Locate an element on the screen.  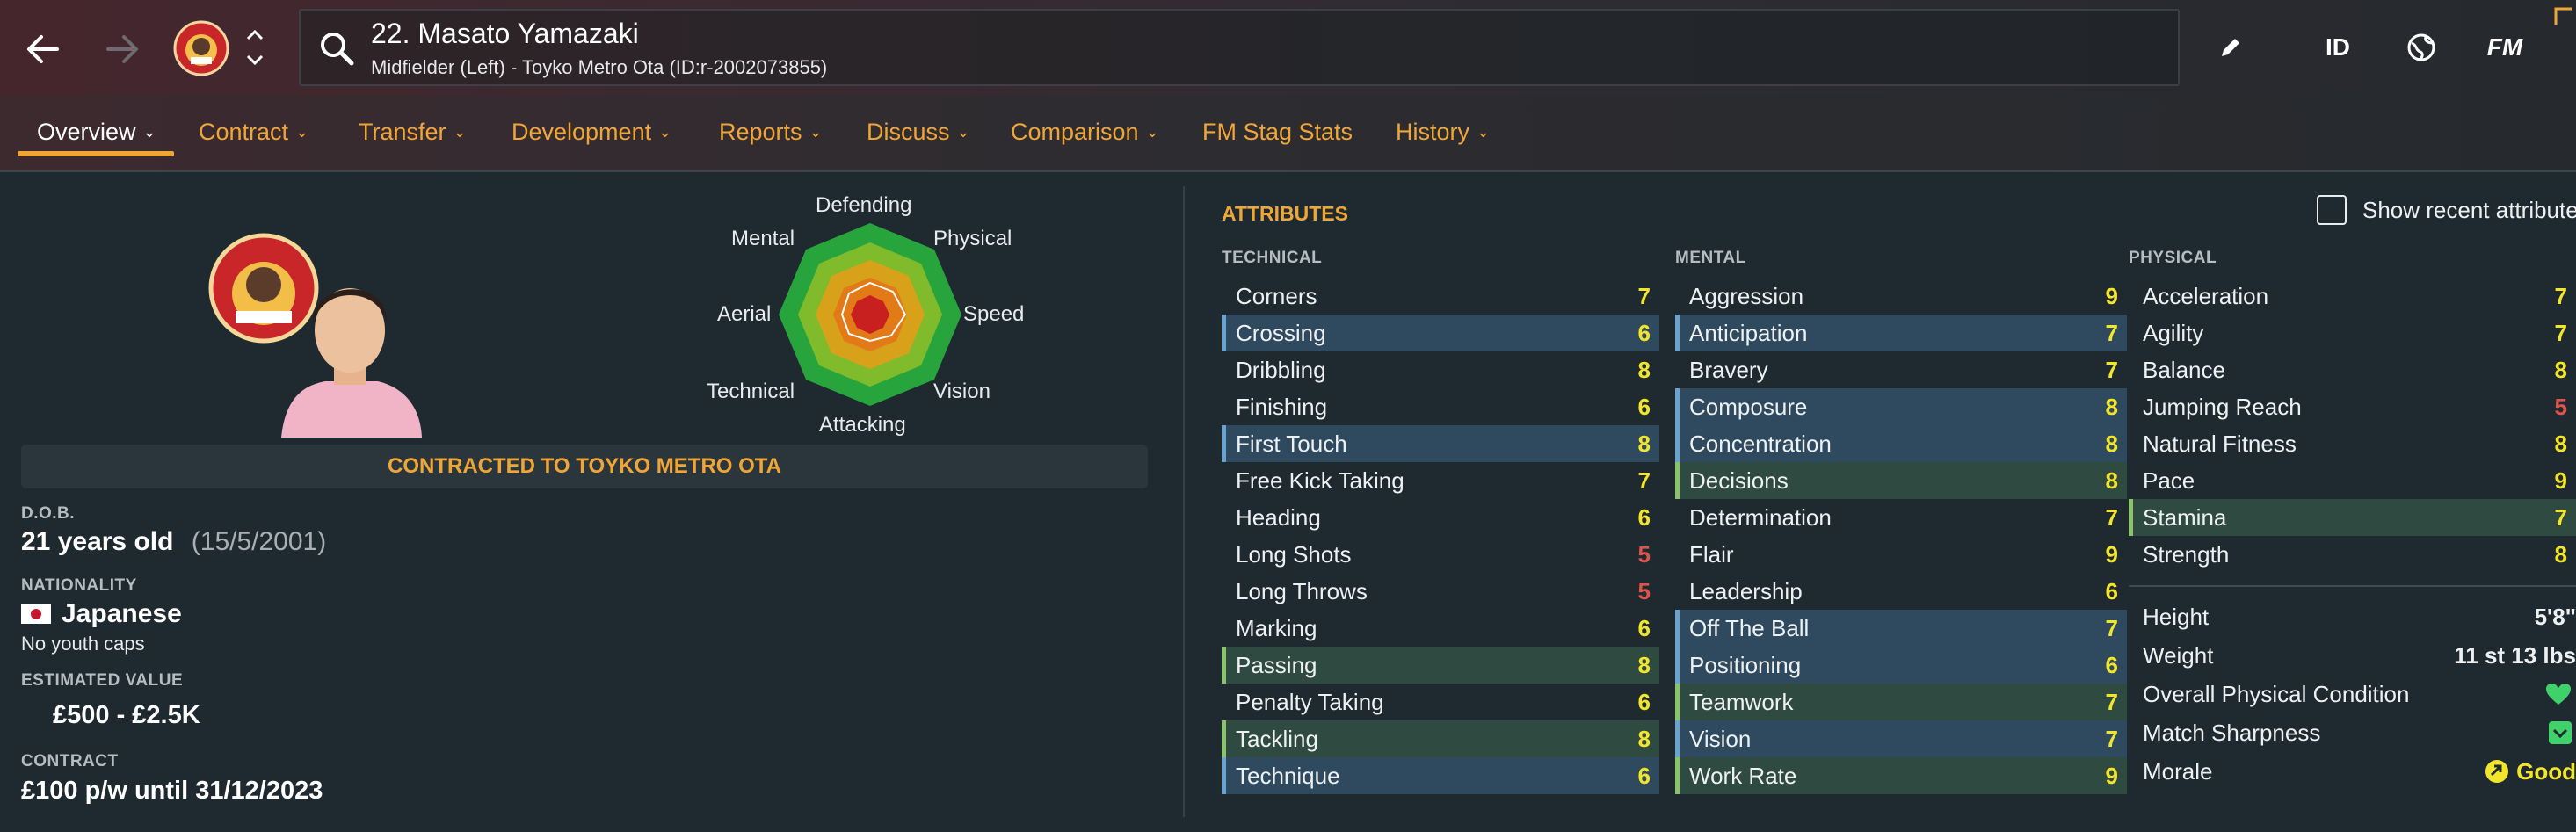
tab-comparison: Comparison ⌄ is located at coordinates (1085, 131).